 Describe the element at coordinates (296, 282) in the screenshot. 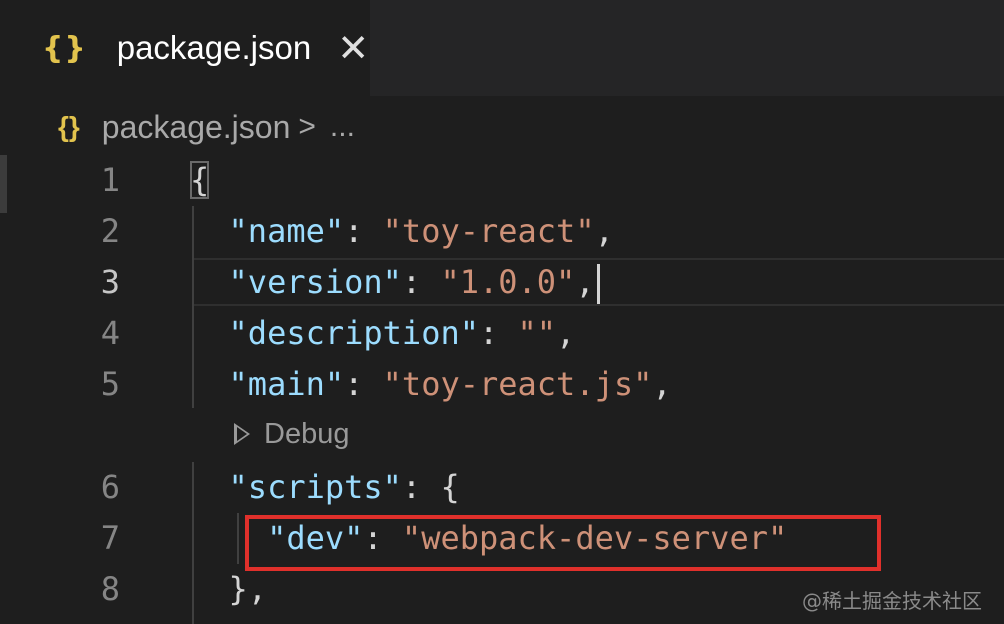

I see `json-key: "version"` at that location.